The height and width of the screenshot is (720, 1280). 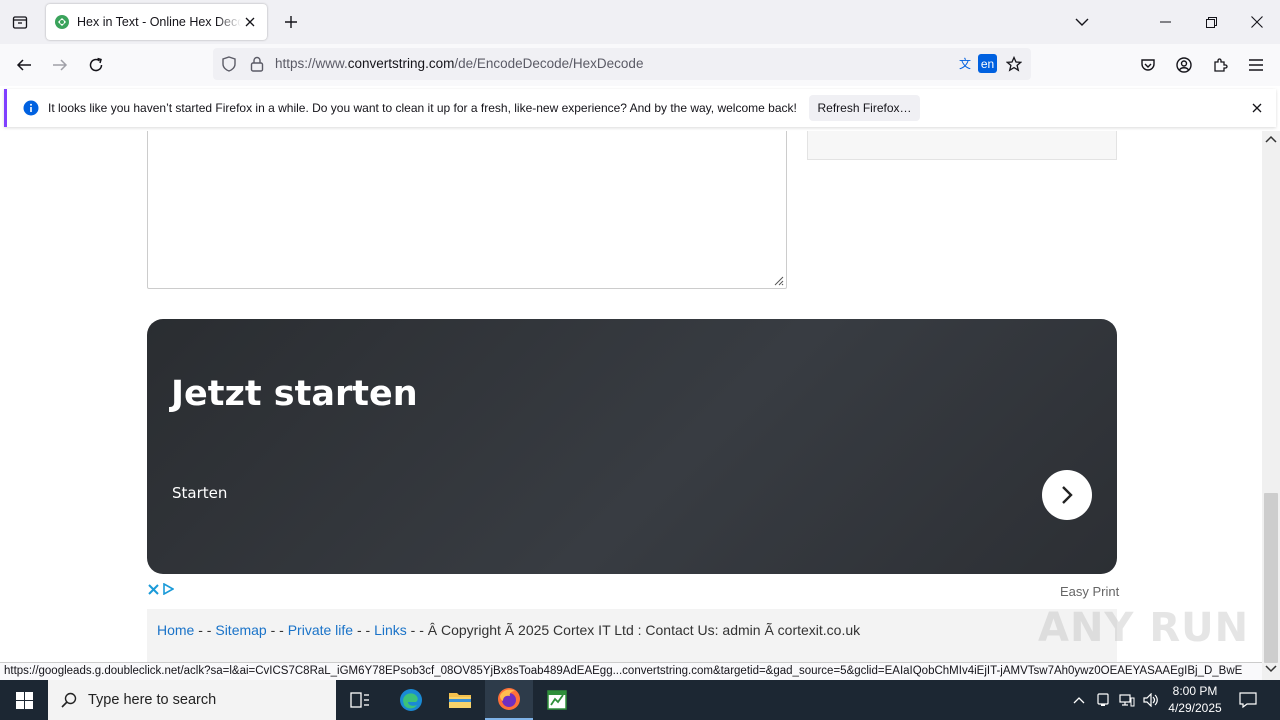 I want to click on tab-active: Hex in Text - Online Hex Decoder, so click(x=156, y=22).